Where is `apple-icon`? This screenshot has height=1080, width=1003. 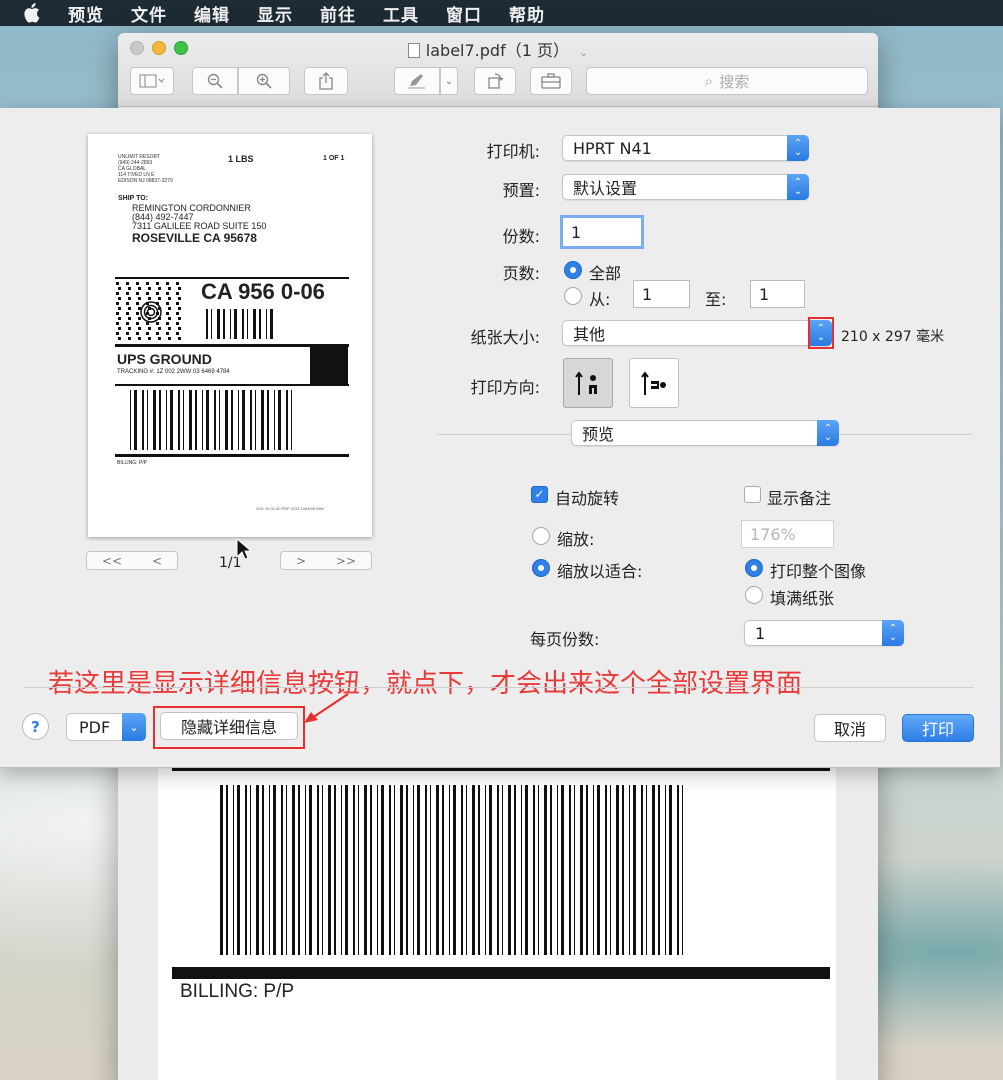
apple-icon is located at coordinates (32, 13).